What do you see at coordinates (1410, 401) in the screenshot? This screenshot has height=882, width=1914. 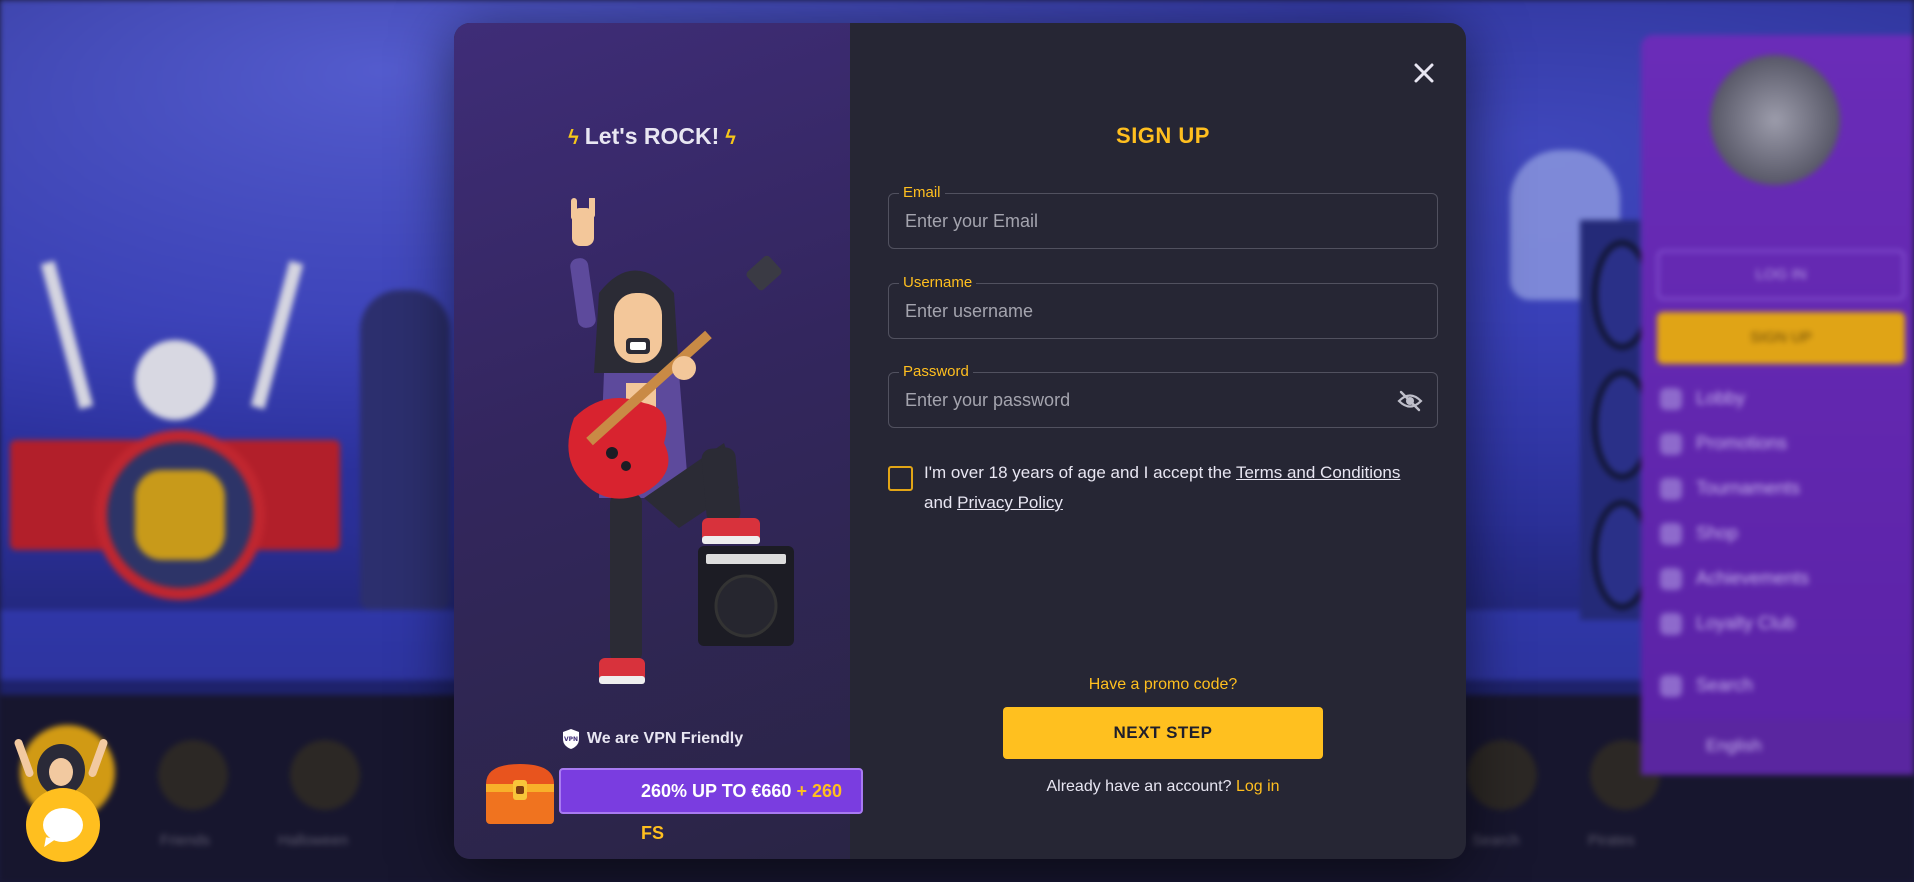 I see `hide-password-icon` at bounding box center [1410, 401].